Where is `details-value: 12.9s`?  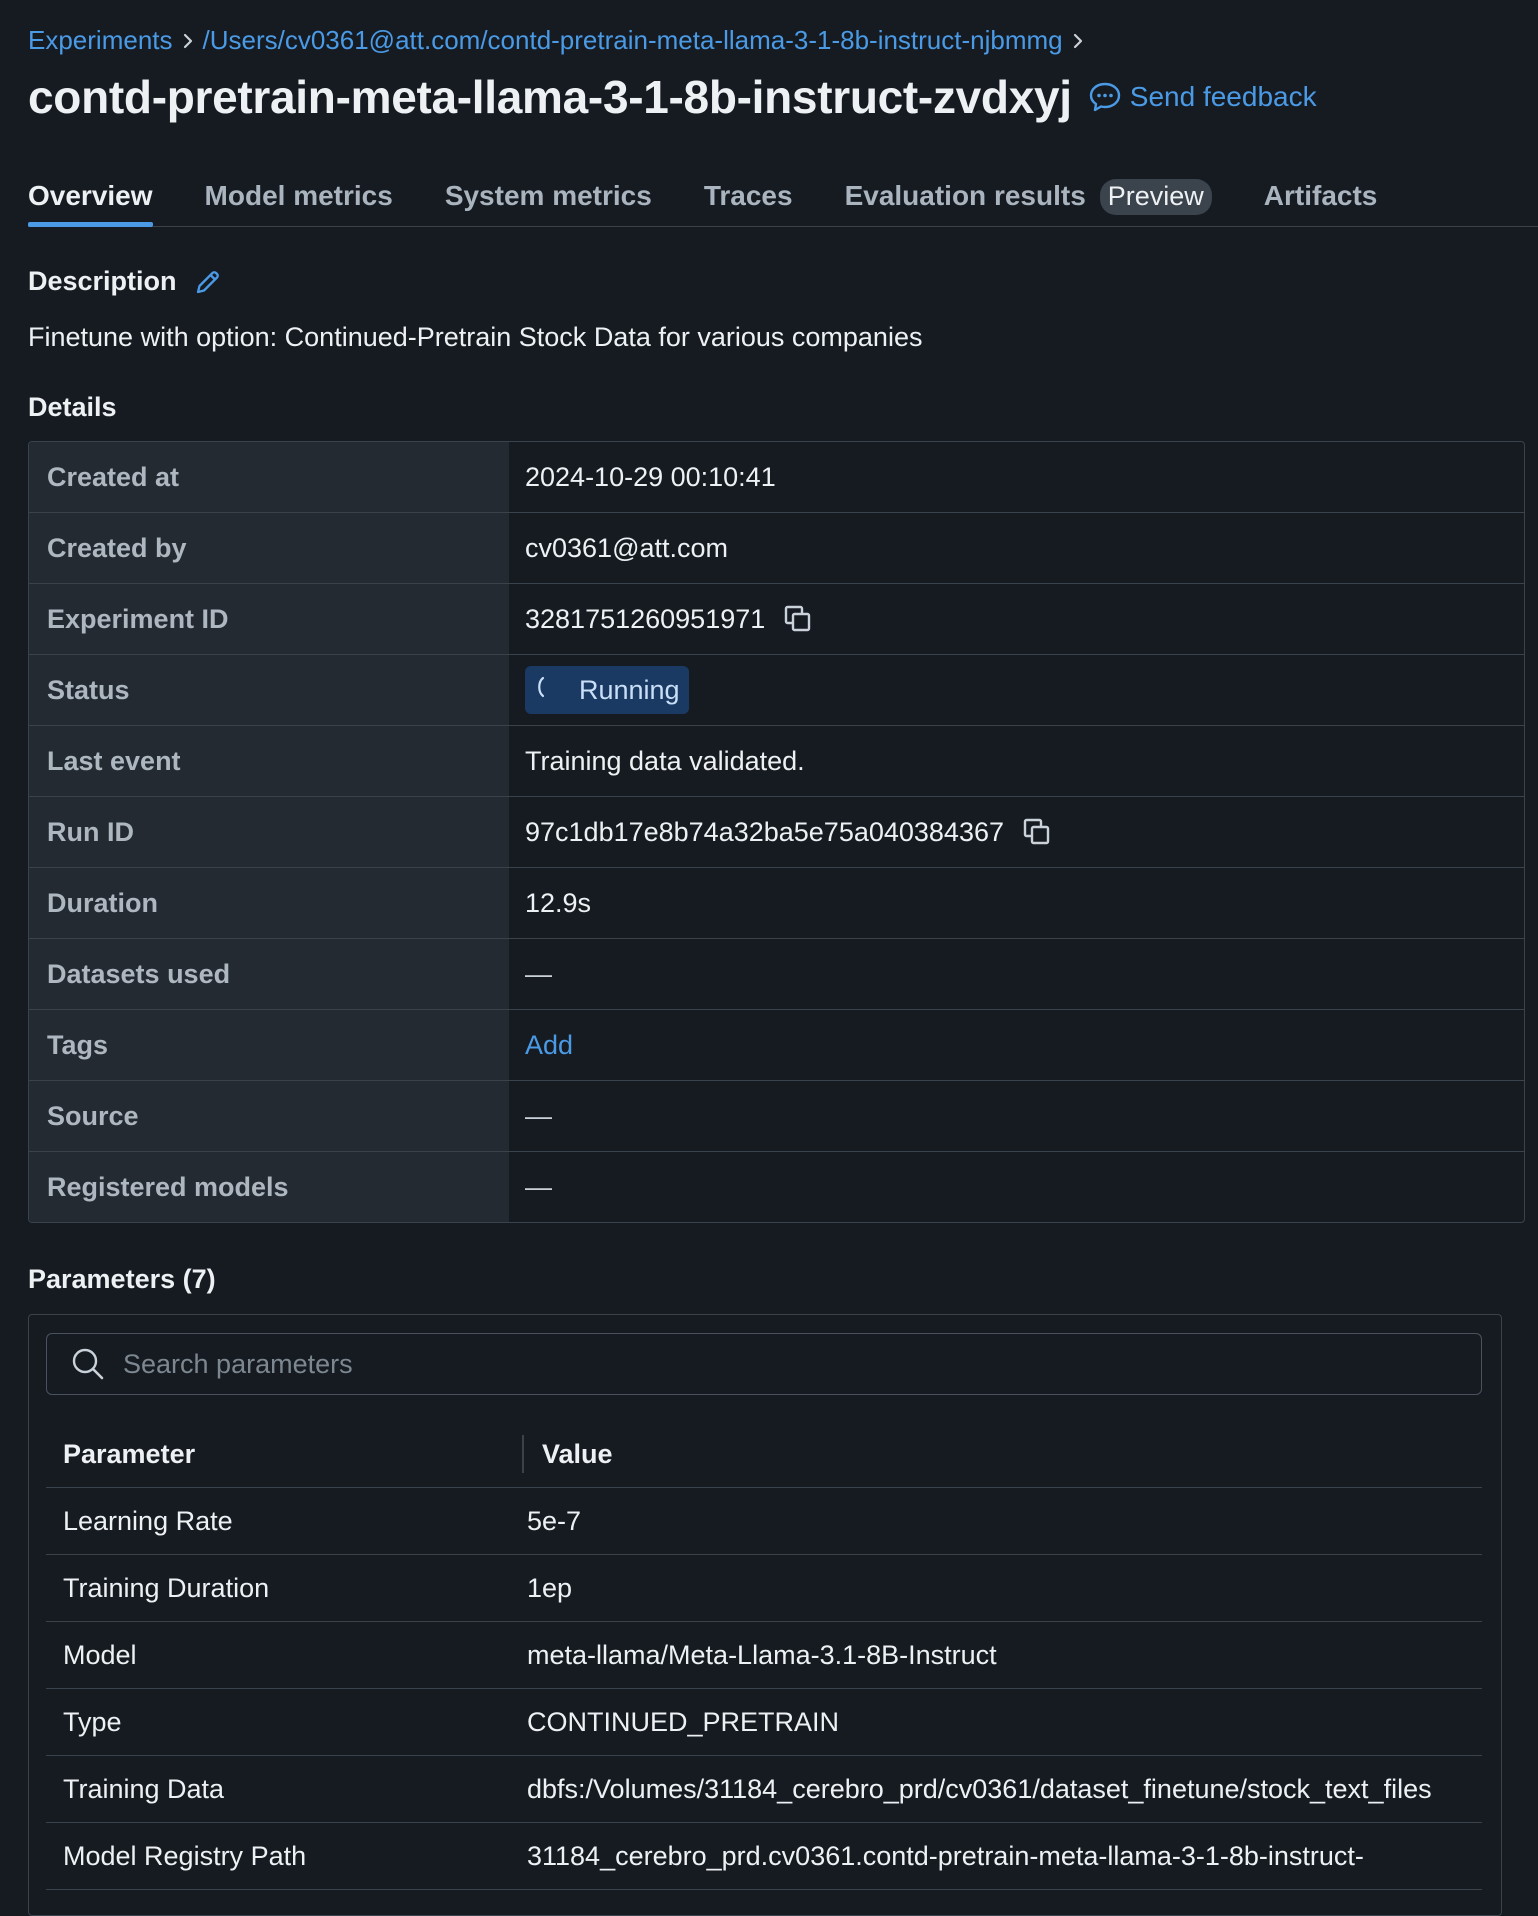
details-value: 12.9s is located at coordinates (558, 902).